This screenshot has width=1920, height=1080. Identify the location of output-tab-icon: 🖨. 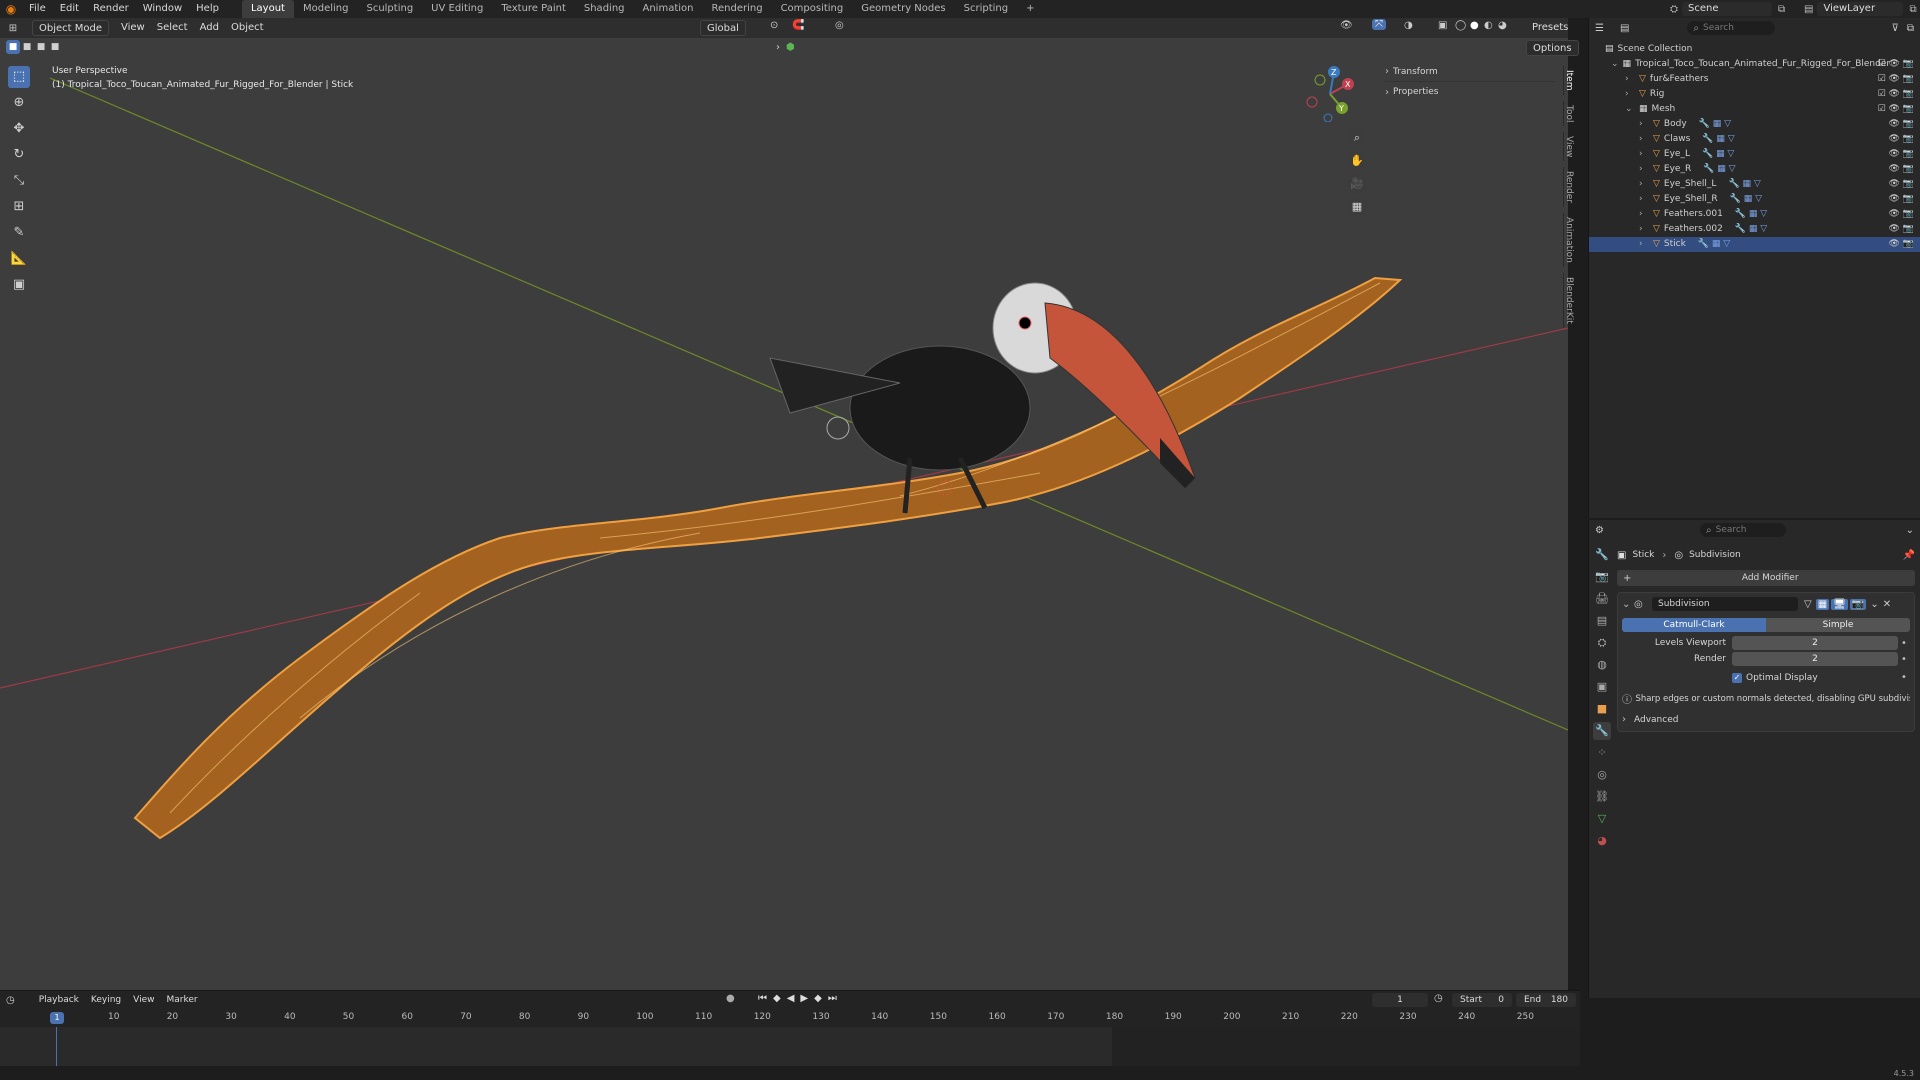
(1602, 599).